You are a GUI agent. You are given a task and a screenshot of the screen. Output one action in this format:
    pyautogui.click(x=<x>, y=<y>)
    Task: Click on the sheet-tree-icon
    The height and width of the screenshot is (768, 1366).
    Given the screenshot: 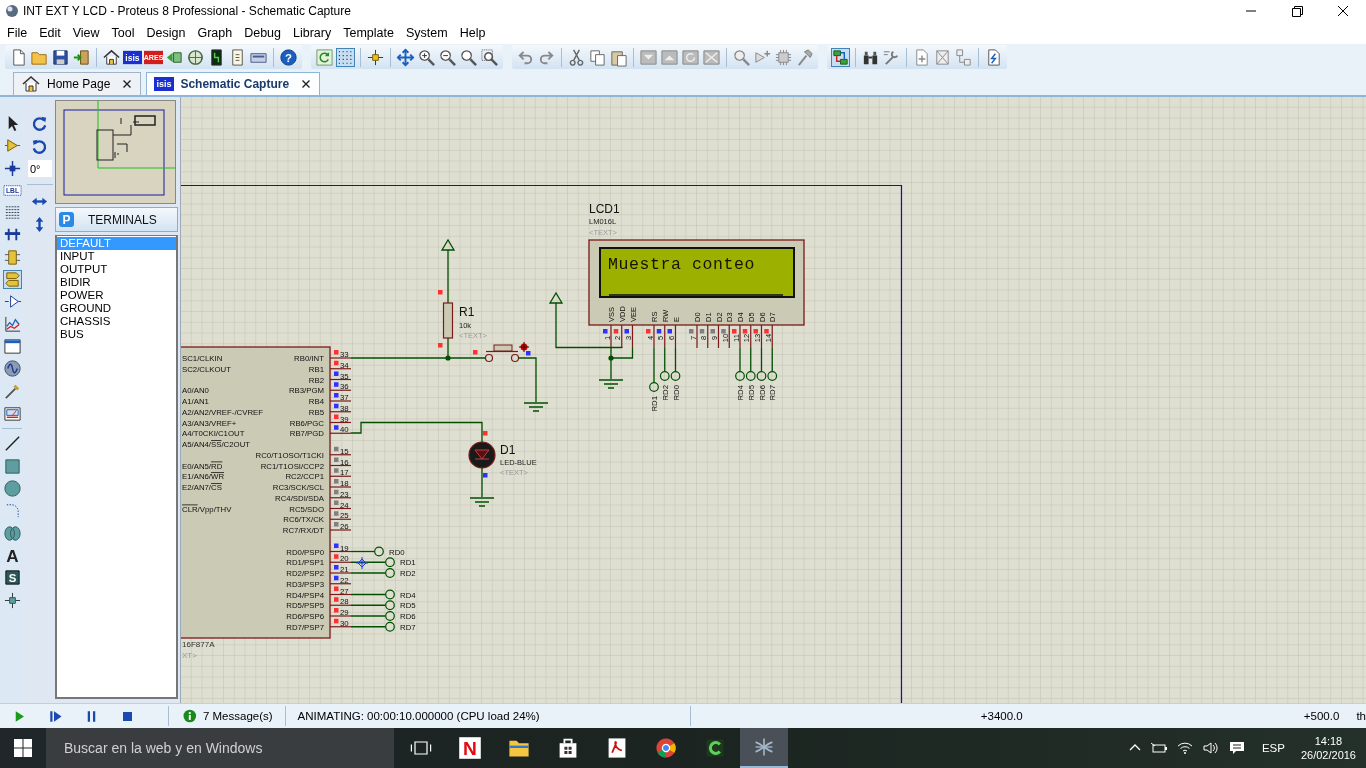 What is the action you would take?
    pyautogui.click(x=963, y=57)
    